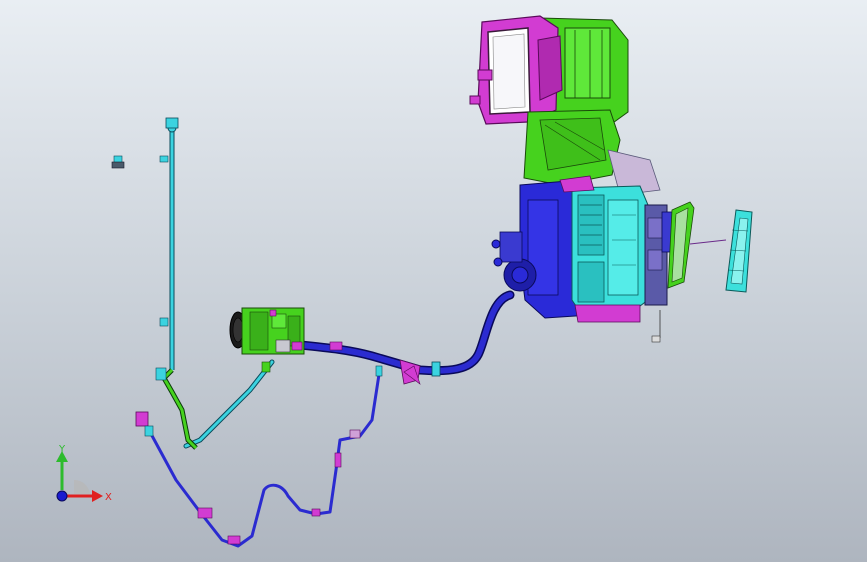  I want to click on y-axis-label: Y, so click(62, 449).